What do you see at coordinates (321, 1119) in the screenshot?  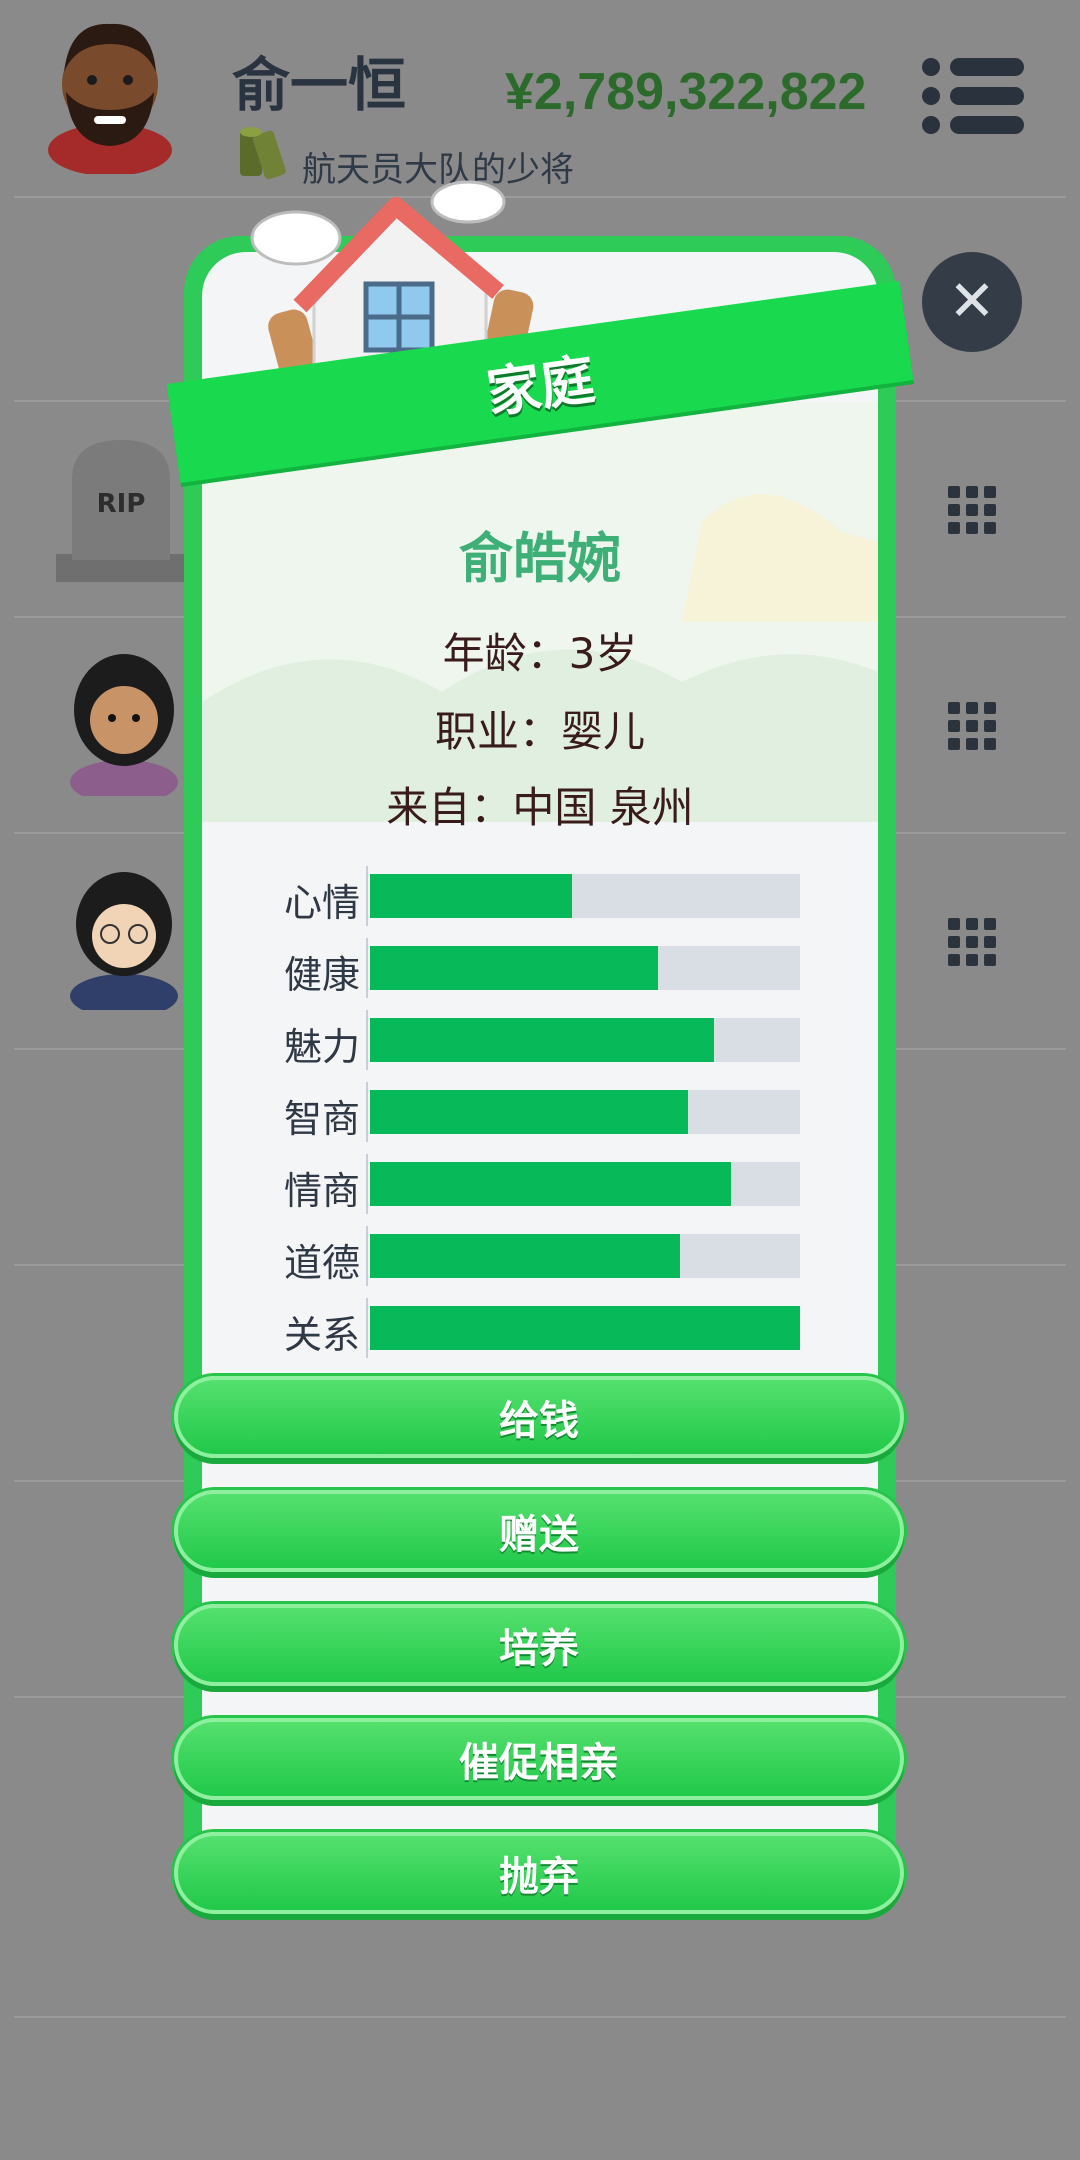 I see `stat-label: 智商` at bounding box center [321, 1119].